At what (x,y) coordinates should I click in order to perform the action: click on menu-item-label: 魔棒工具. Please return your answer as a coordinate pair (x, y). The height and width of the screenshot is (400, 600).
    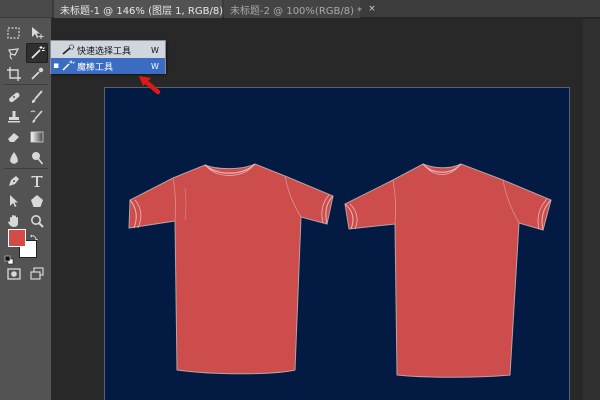
    Looking at the image, I should click on (95, 67).